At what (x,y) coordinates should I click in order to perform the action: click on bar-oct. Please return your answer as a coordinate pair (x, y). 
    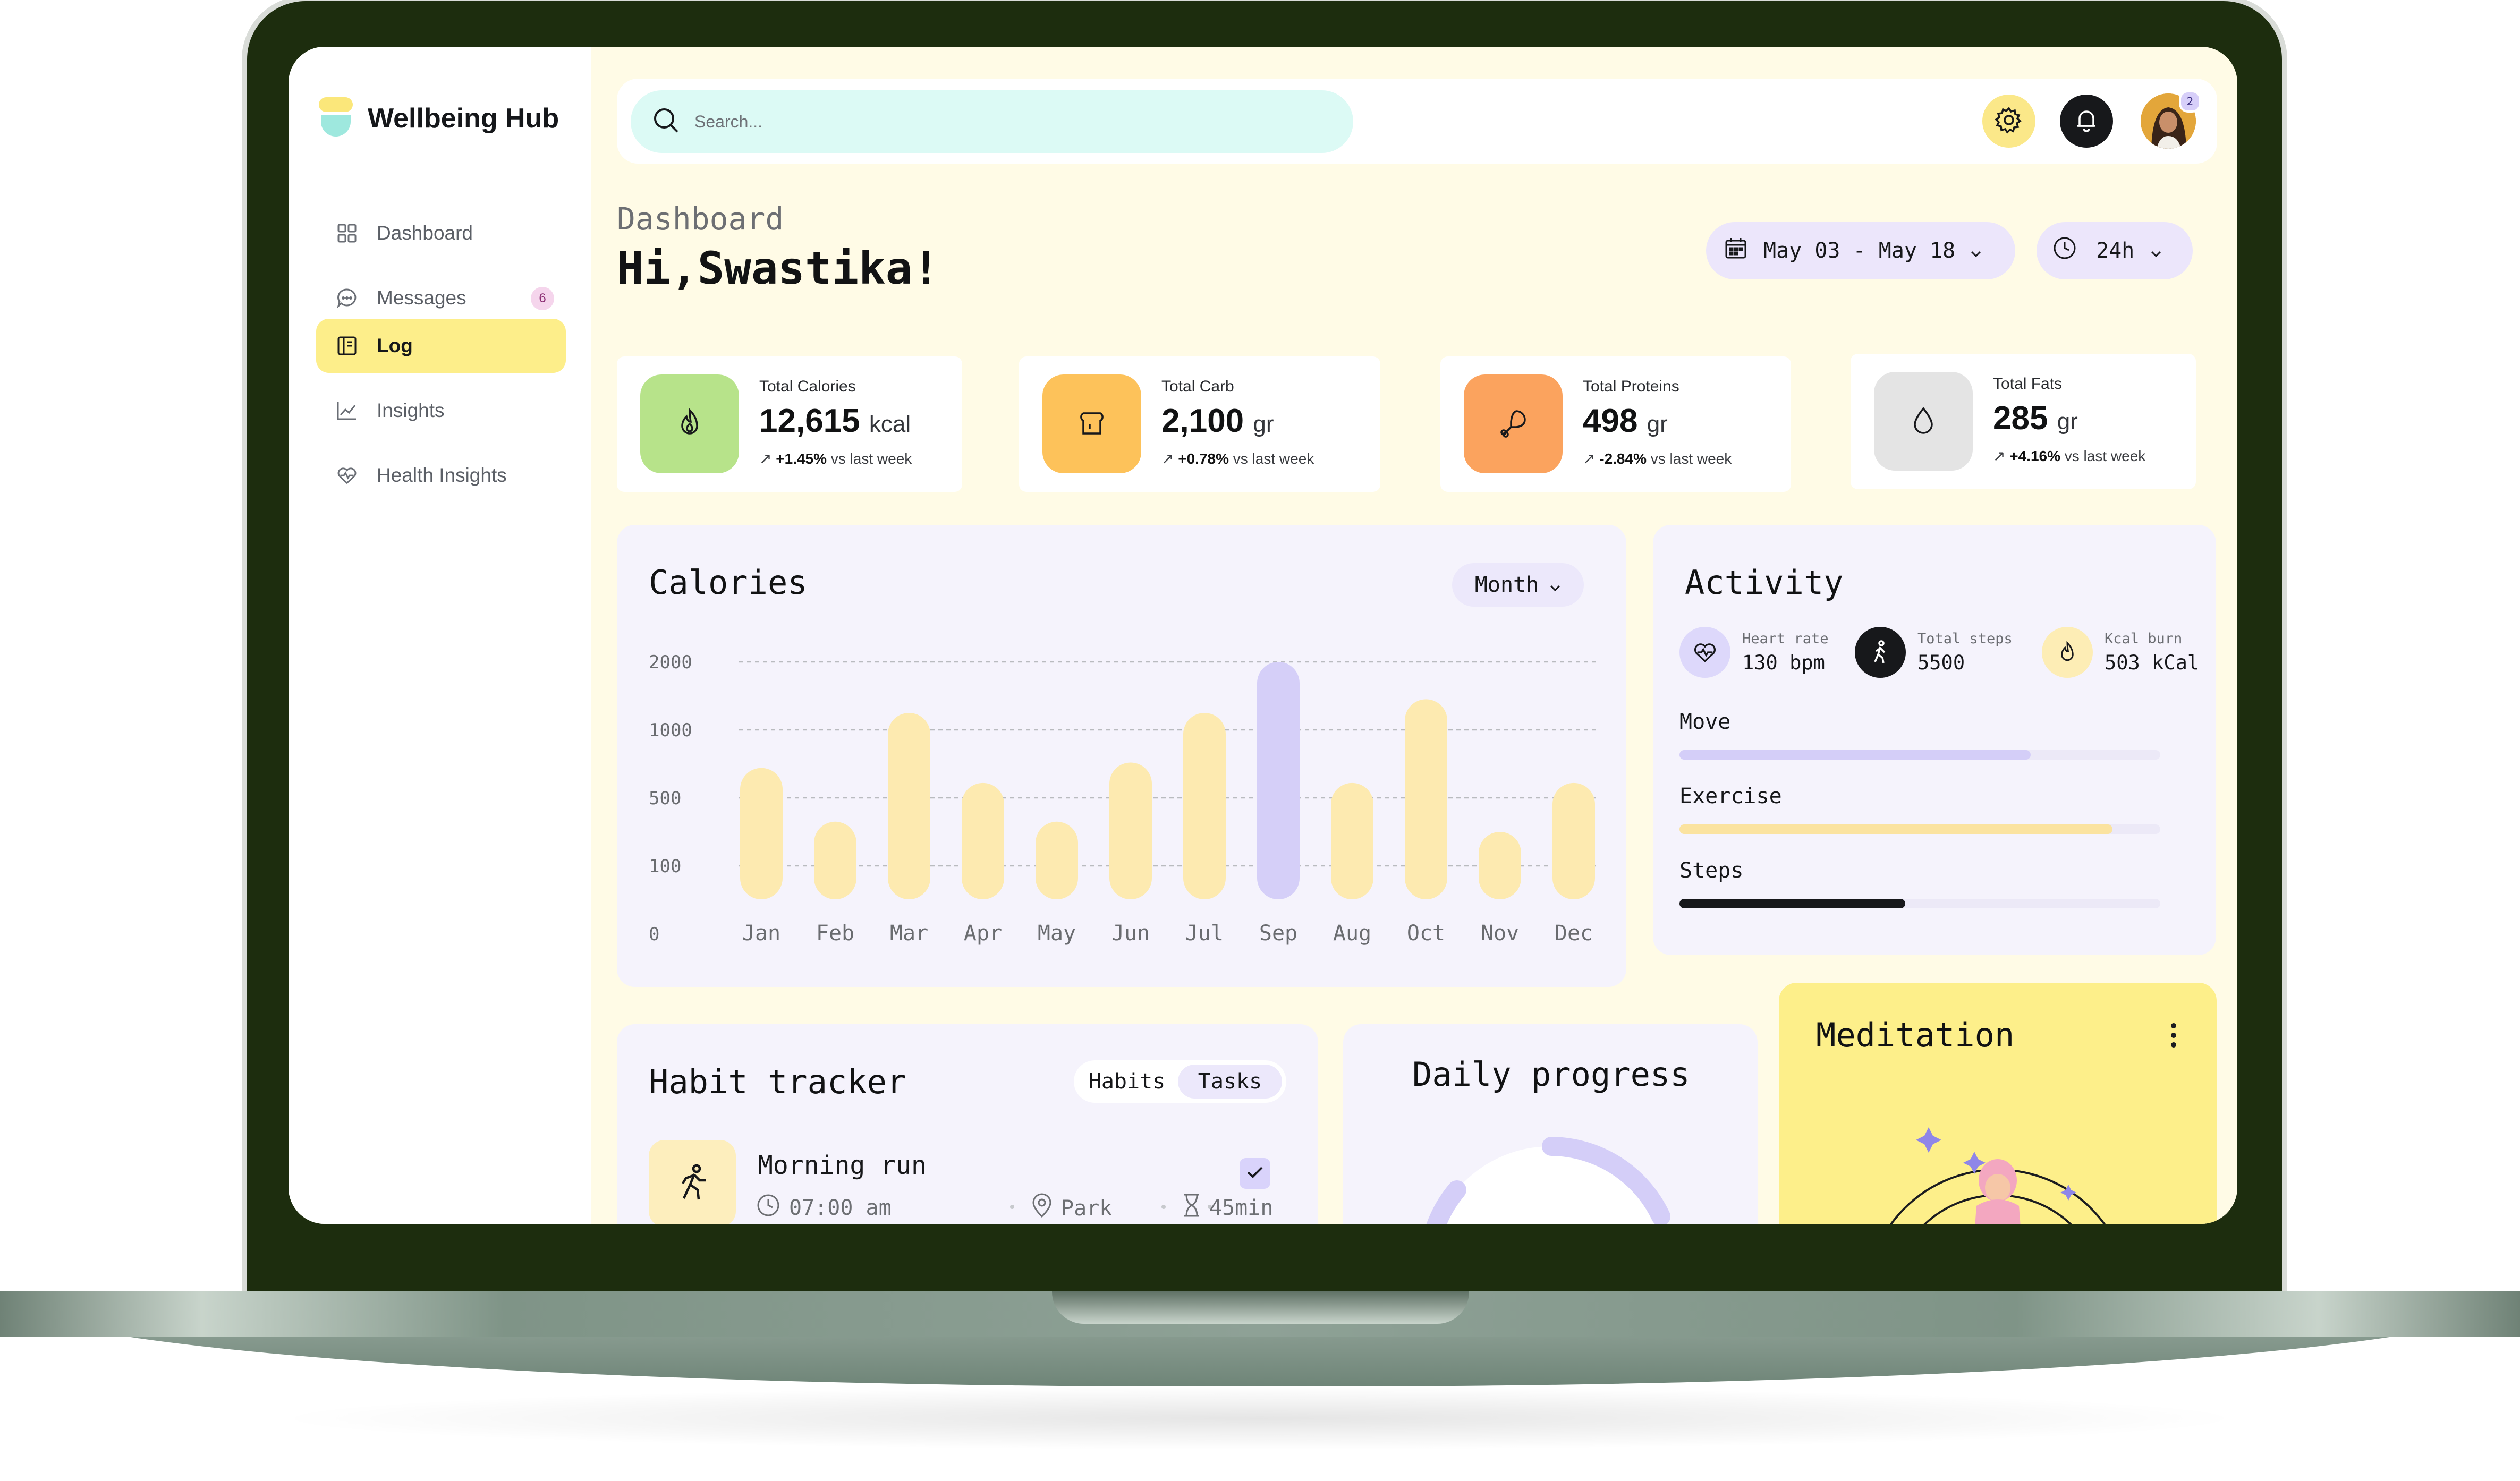
    Looking at the image, I should click on (1426, 799).